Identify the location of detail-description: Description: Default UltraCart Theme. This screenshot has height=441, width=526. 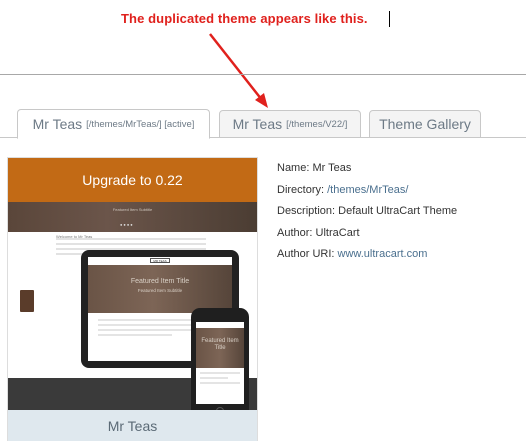
(367, 211).